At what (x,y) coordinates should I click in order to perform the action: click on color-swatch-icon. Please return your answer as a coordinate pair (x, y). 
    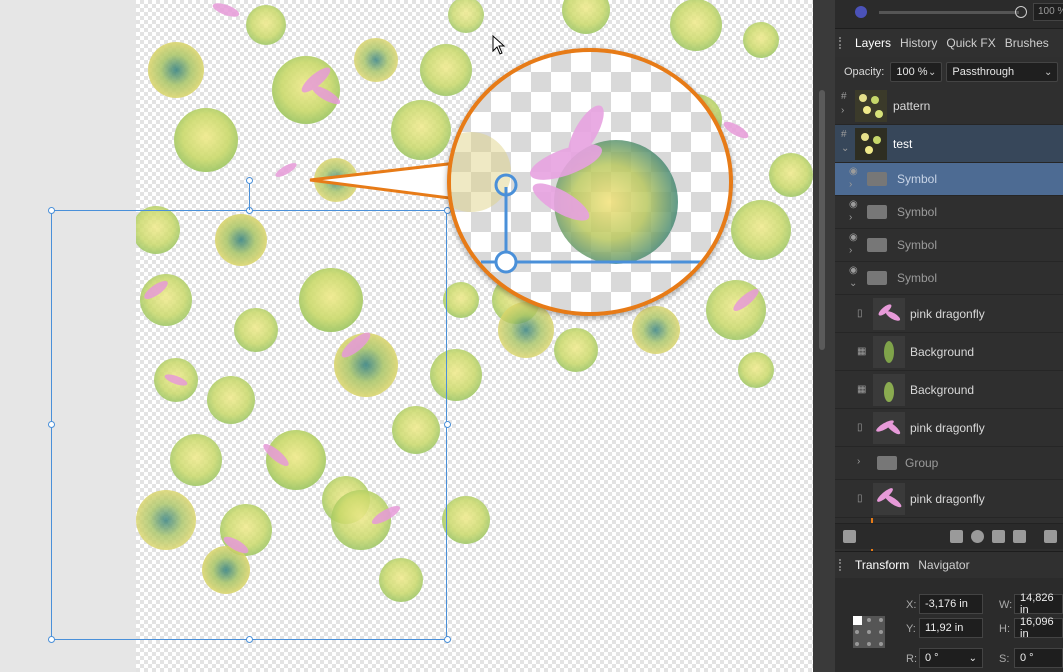
    Looking at the image, I should click on (861, 12).